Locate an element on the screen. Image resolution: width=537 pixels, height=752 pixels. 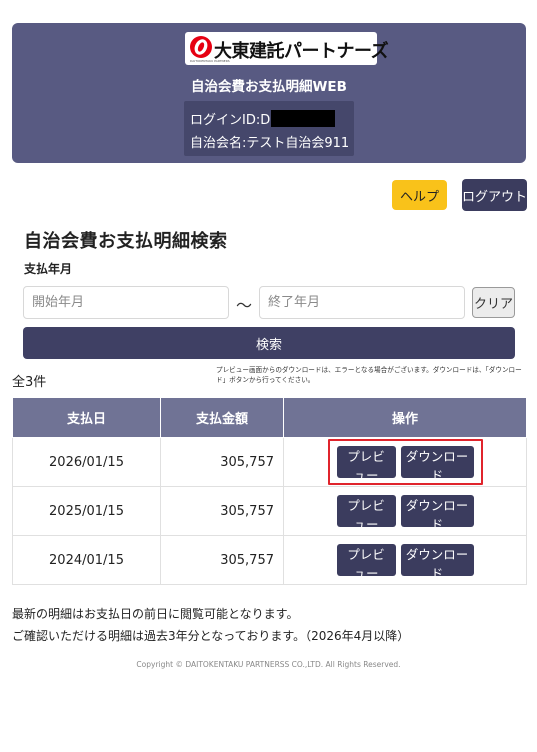
login-info-box: ログインID:D 自治会名:テスト自治会911 is located at coordinates (269, 128).